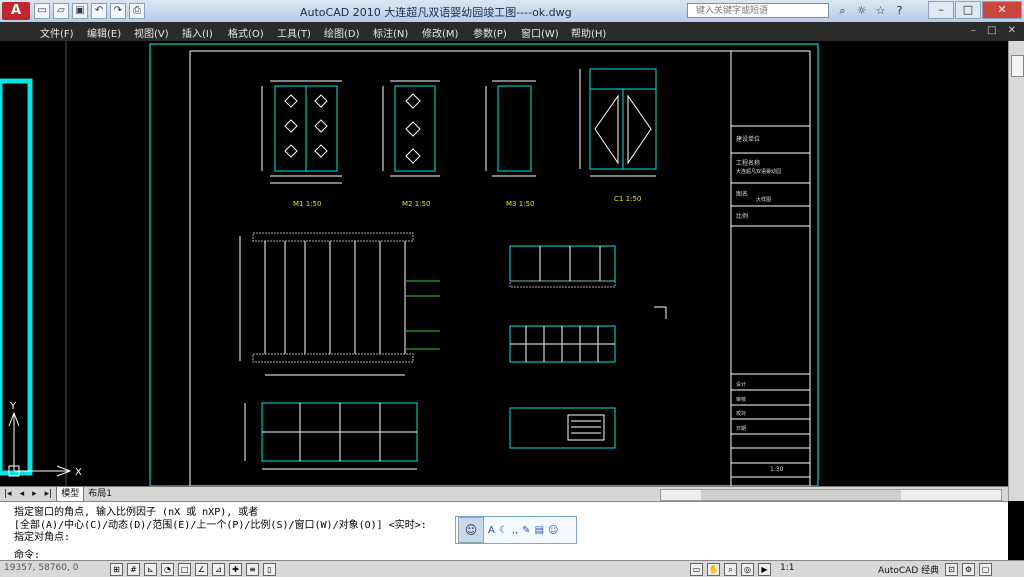 This screenshot has height=577, width=1024. Describe the element at coordinates (748, 163) in the screenshot. I see `title-block-project: 工程名称` at that location.